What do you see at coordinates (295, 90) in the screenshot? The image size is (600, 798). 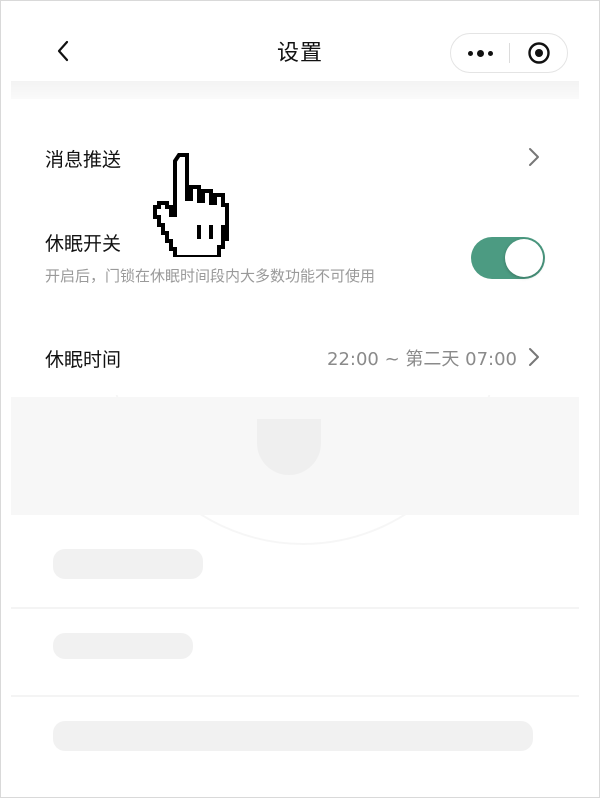 I see `navbar-shadow` at bounding box center [295, 90].